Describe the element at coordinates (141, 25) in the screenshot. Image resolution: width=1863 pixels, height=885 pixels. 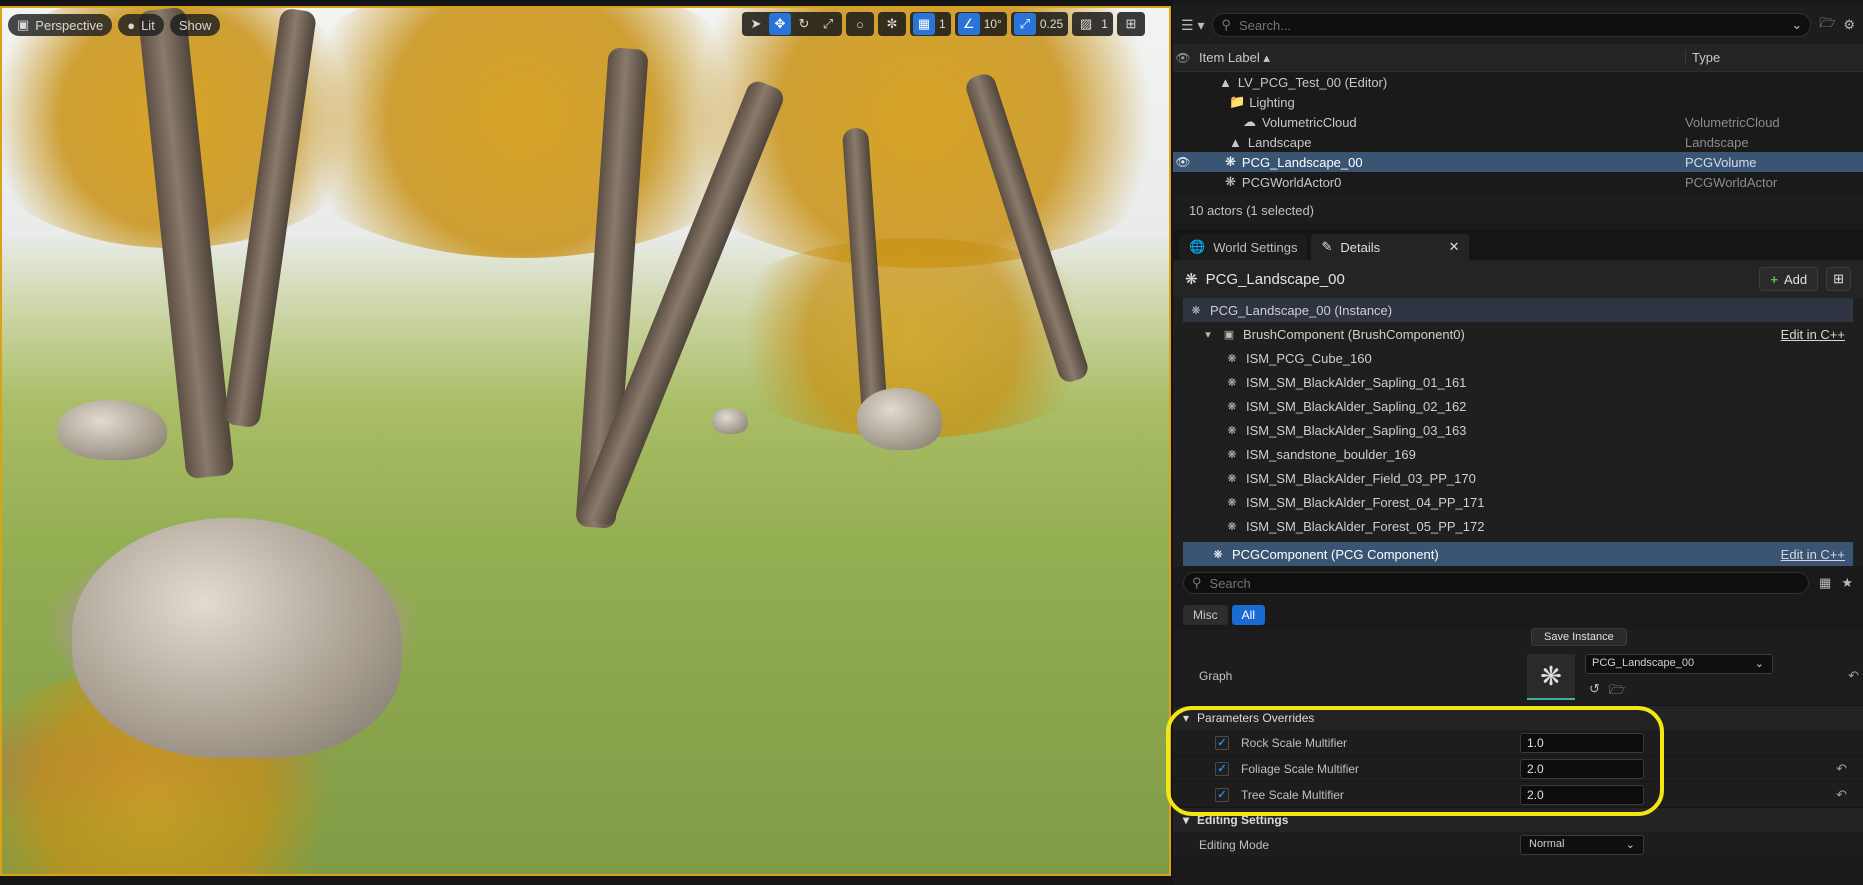
I see `lit-button: ● Lit` at that location.